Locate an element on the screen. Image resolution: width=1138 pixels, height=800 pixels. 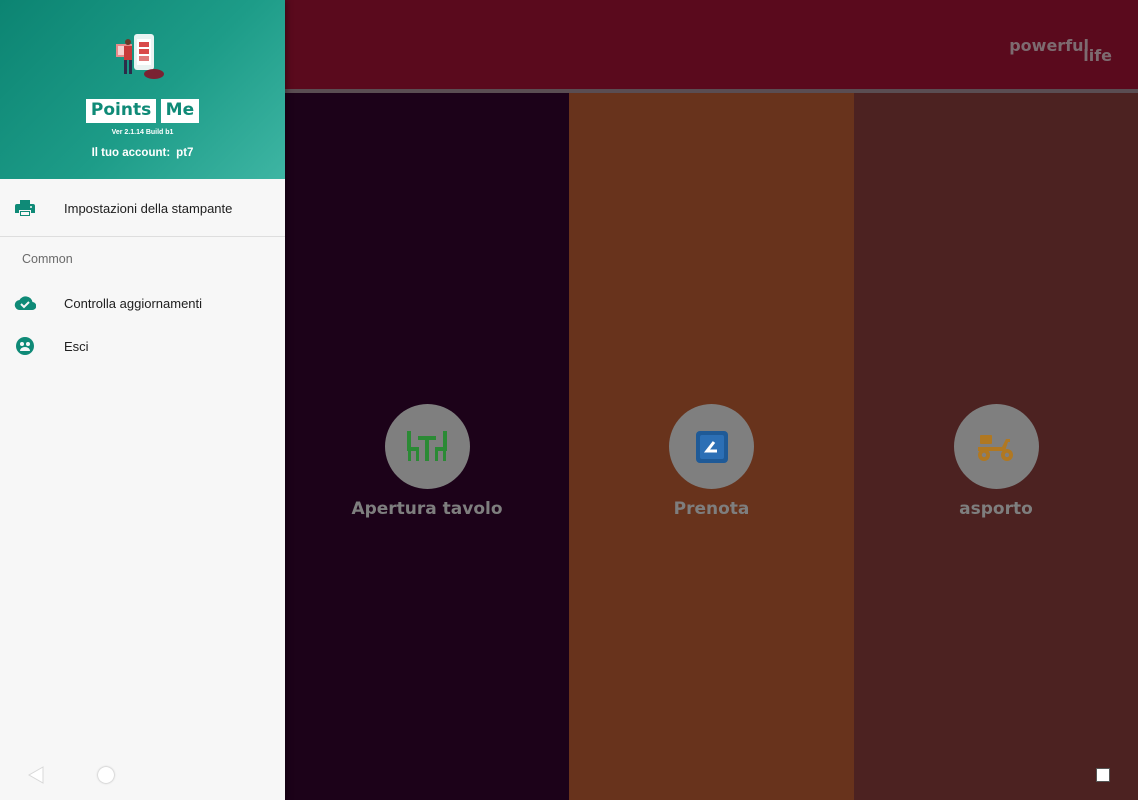
prenota-label: Prenota is located at coordinates (711, 509).